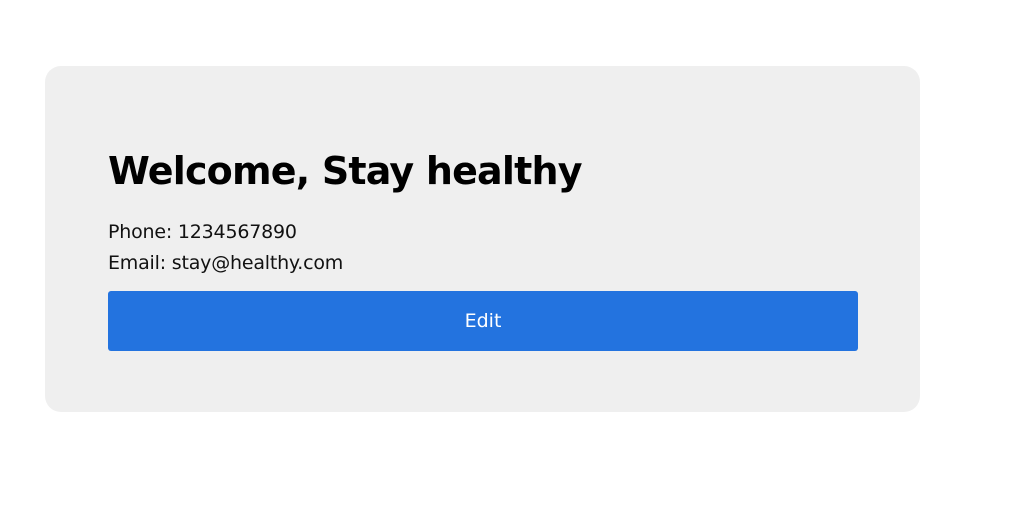  Describe the element at coordinates (202, 232) in the screenshot. I see `phone-text: Phone: 1234567890` at that location.